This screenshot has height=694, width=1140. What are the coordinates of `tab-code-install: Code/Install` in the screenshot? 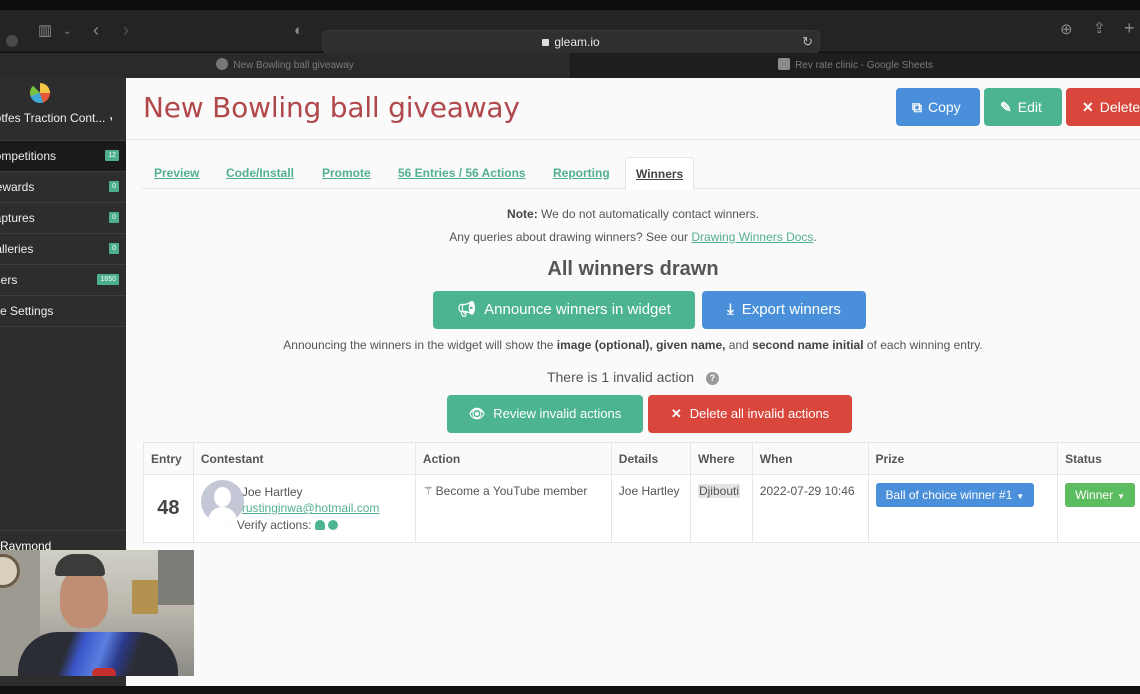 It's located at (260, 173).